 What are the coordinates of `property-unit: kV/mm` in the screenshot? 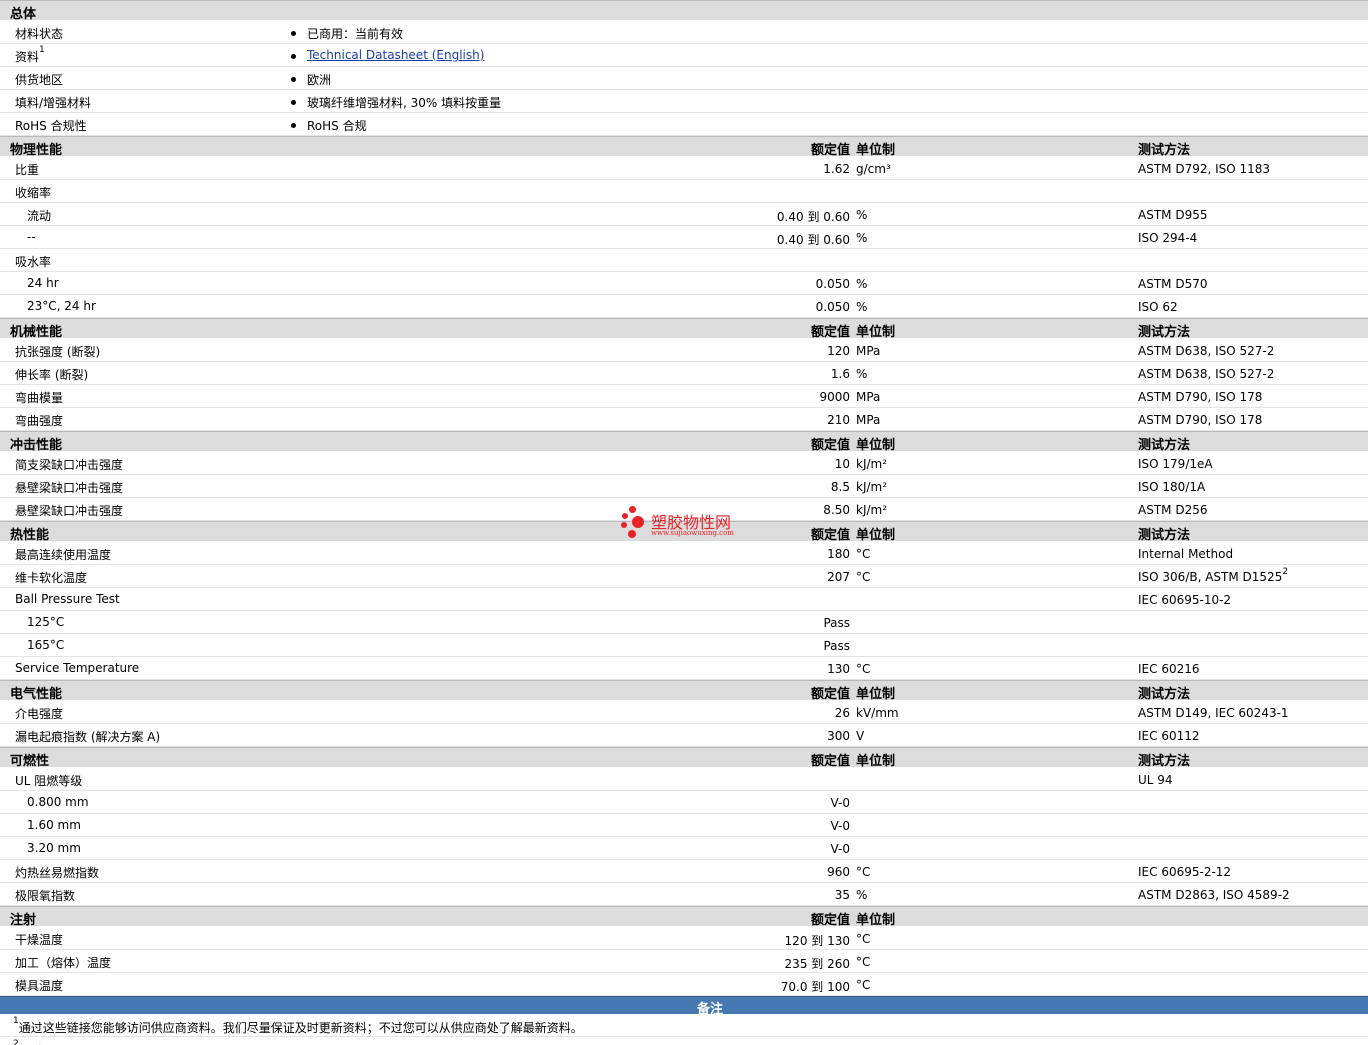 It's located at (877, 713).